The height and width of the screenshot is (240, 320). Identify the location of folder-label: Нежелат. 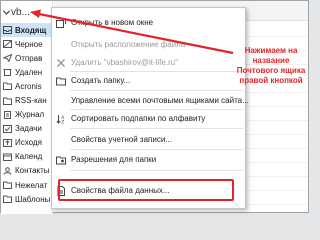
(31, 185).